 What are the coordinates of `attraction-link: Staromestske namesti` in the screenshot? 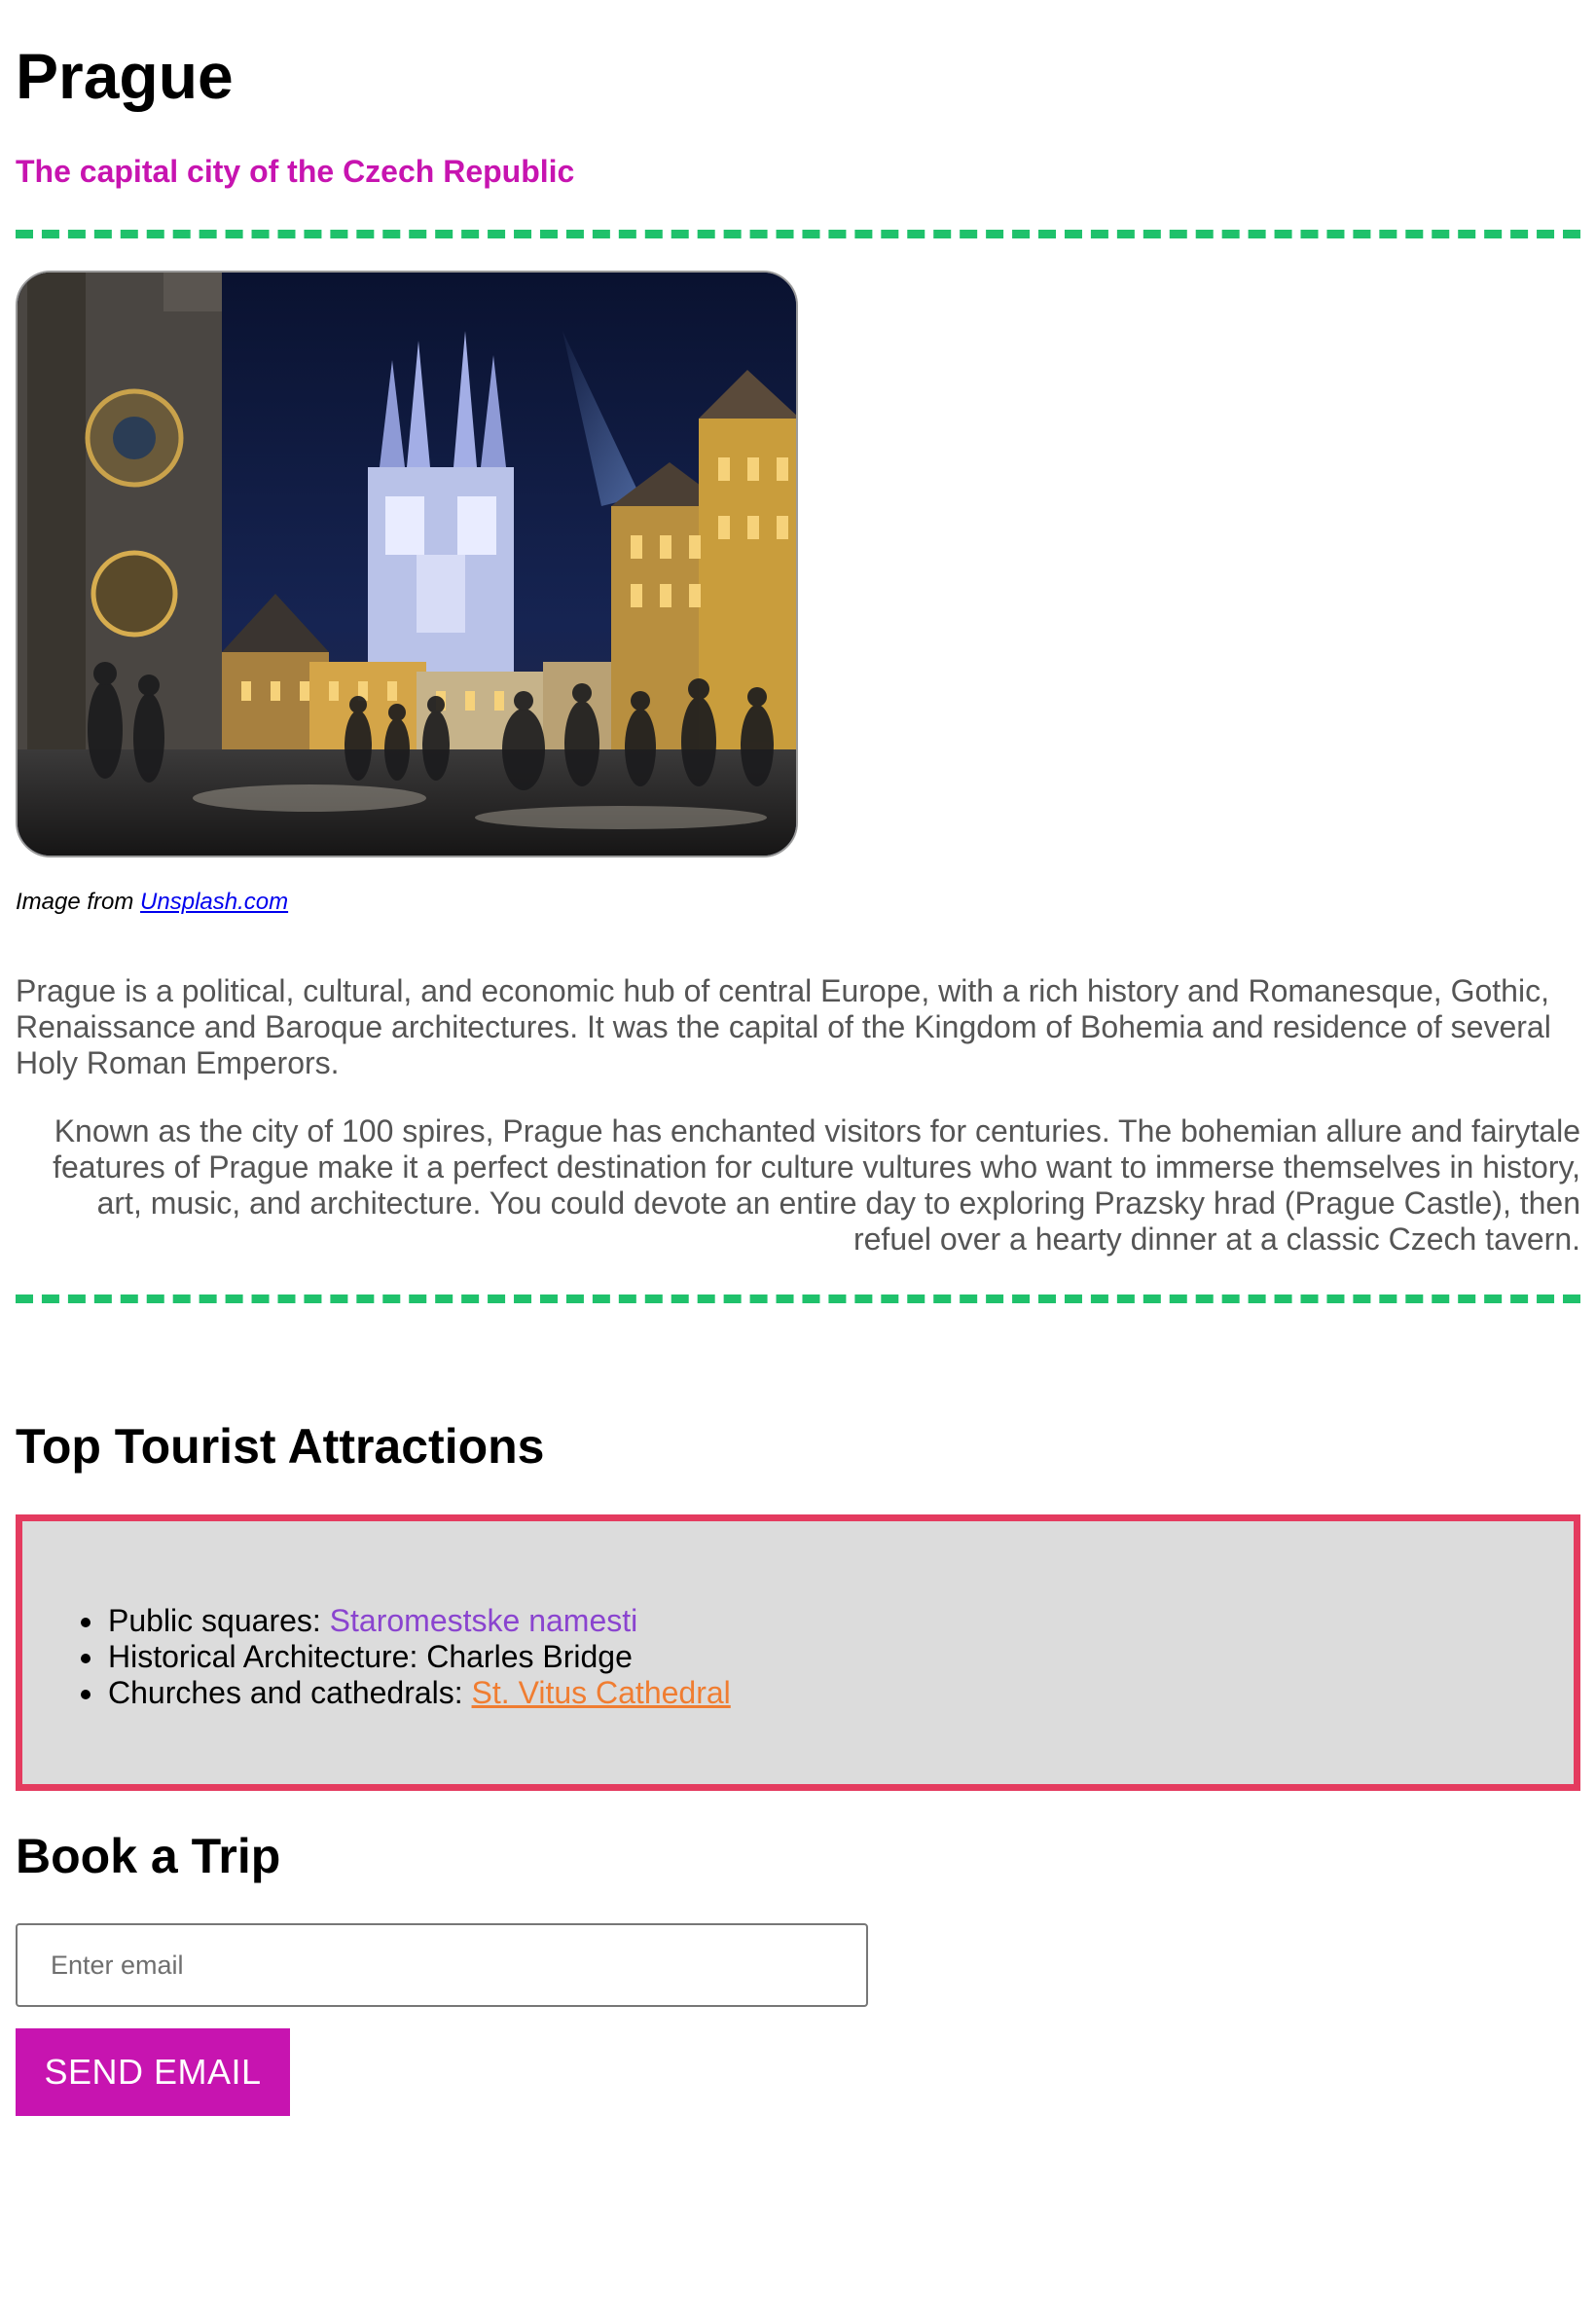 It's located at (484, 1620).